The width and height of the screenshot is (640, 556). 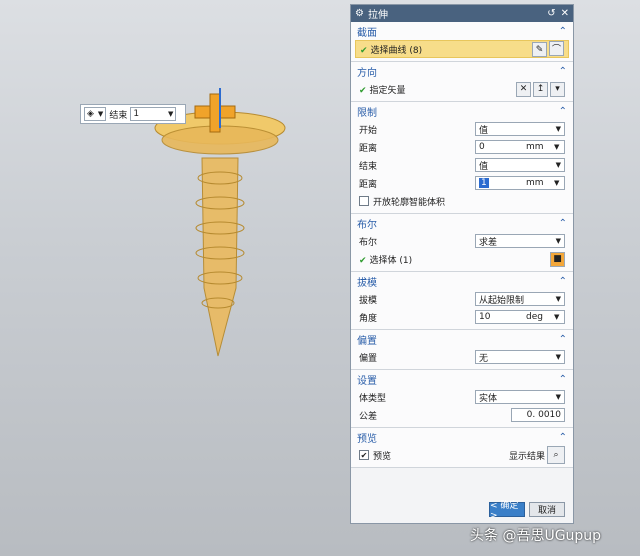 I want to click on vector-icon: ↥, so click(x=540, y=89).